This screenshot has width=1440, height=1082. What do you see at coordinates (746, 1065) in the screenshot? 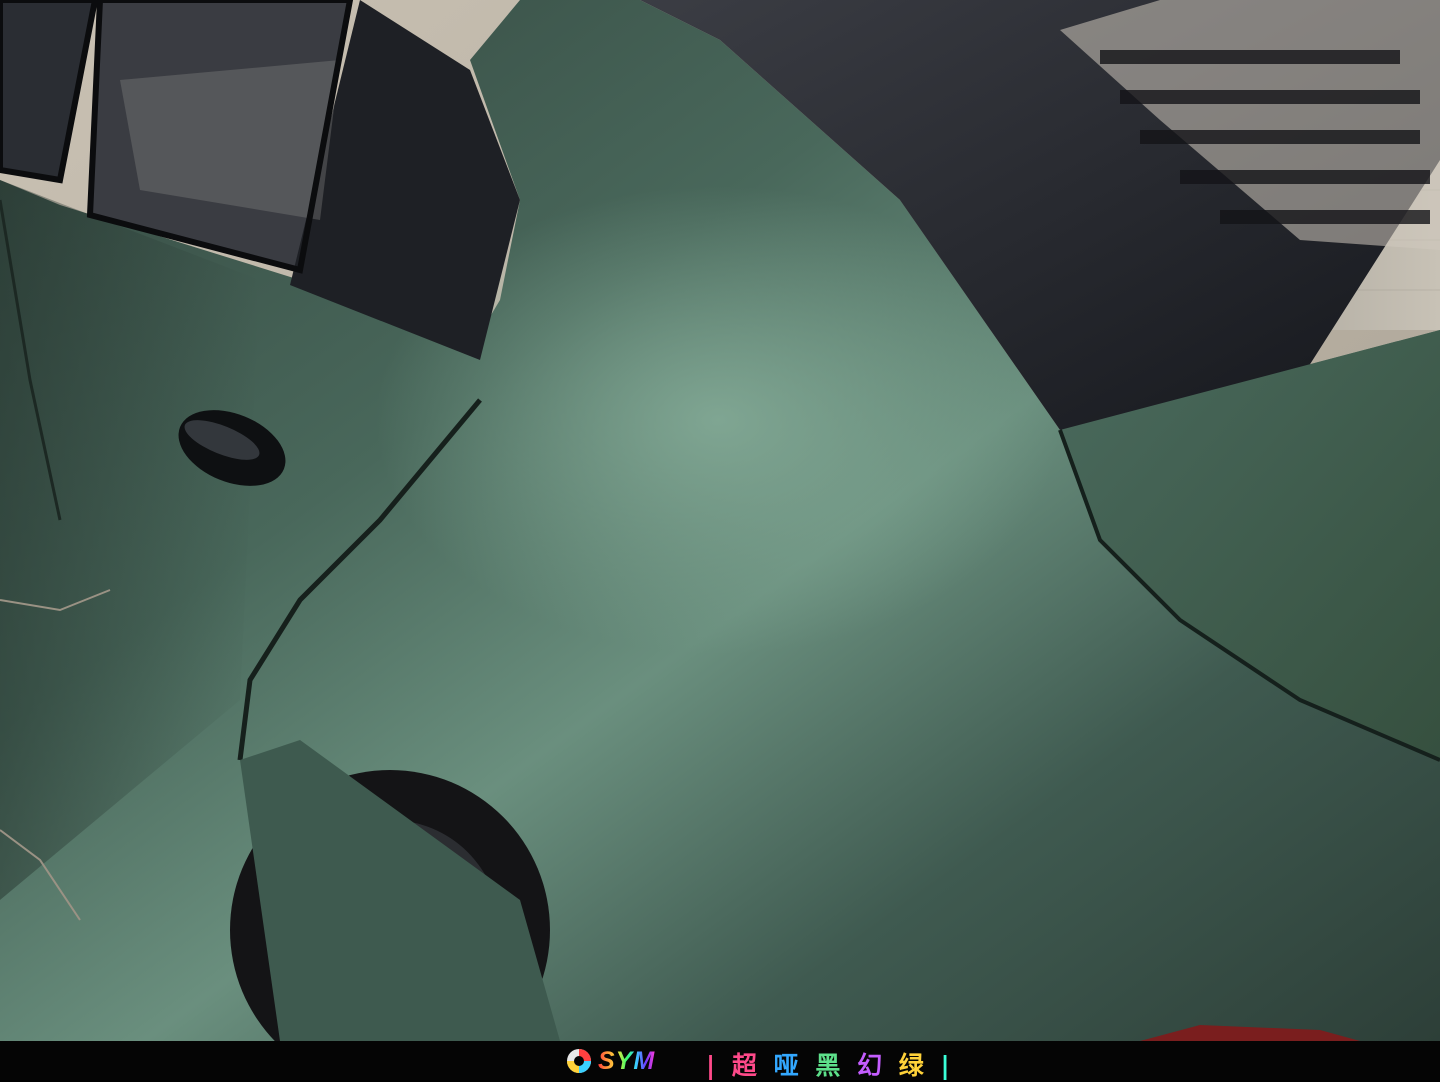
I see `caption-char: 超` at bounding box center [746, 1065].